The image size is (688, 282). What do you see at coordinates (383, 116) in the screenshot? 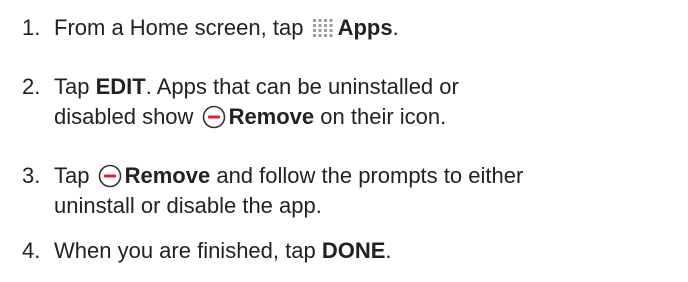
I see `step-text-line2-end: on their icon.` at bounding box center [383, 116].